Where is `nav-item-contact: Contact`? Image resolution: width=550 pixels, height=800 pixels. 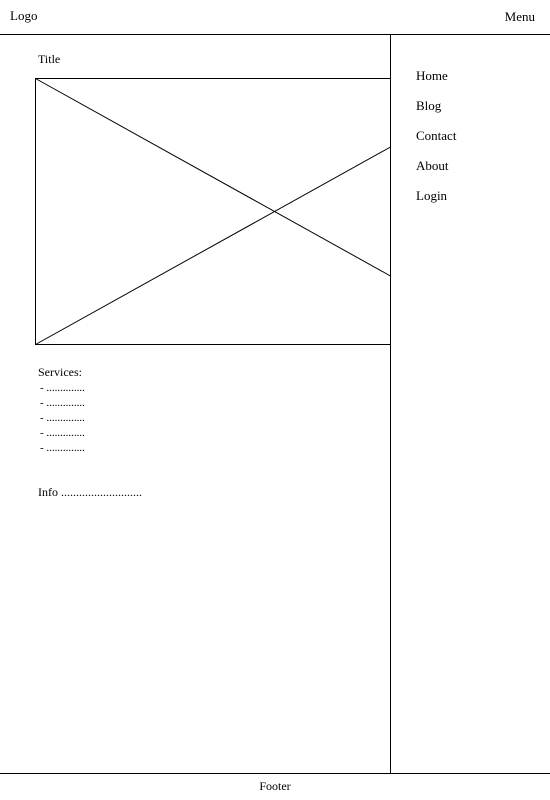 nav-item-contact: Contact is located at coordinates (436, 143).